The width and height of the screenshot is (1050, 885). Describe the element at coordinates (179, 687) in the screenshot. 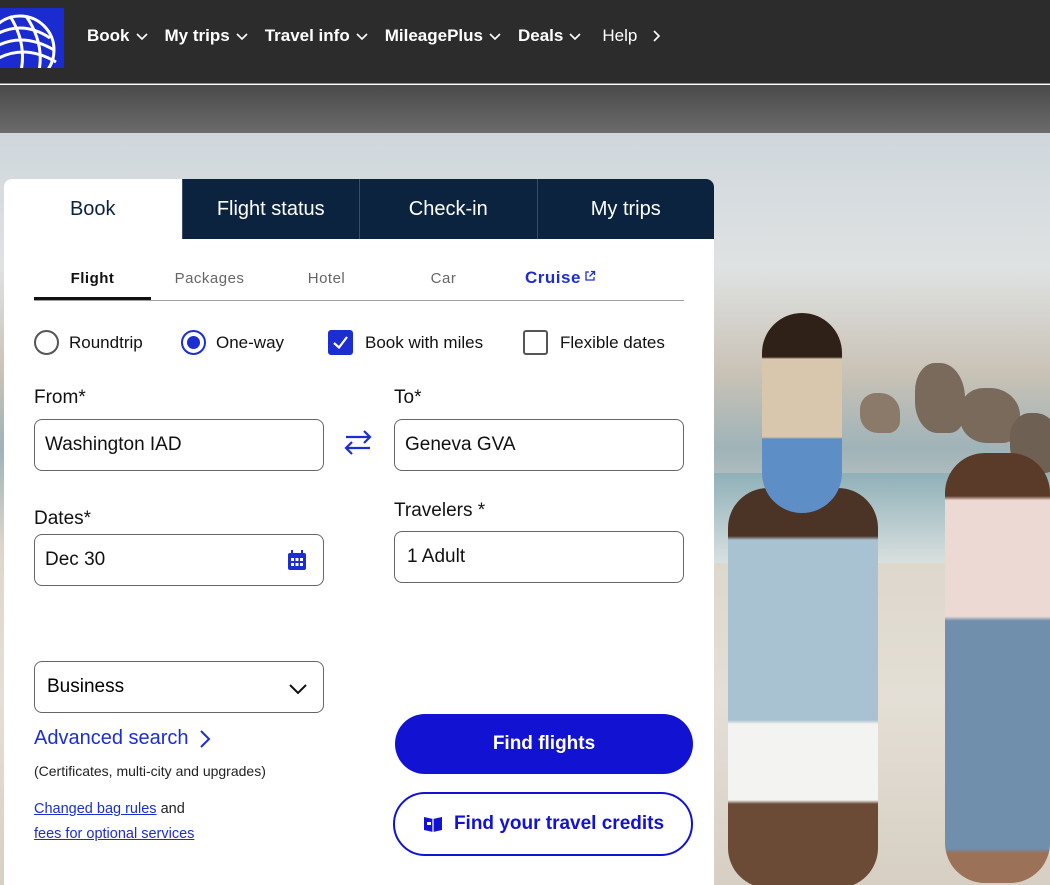

I see `cabin-class-select: Business` at that location.